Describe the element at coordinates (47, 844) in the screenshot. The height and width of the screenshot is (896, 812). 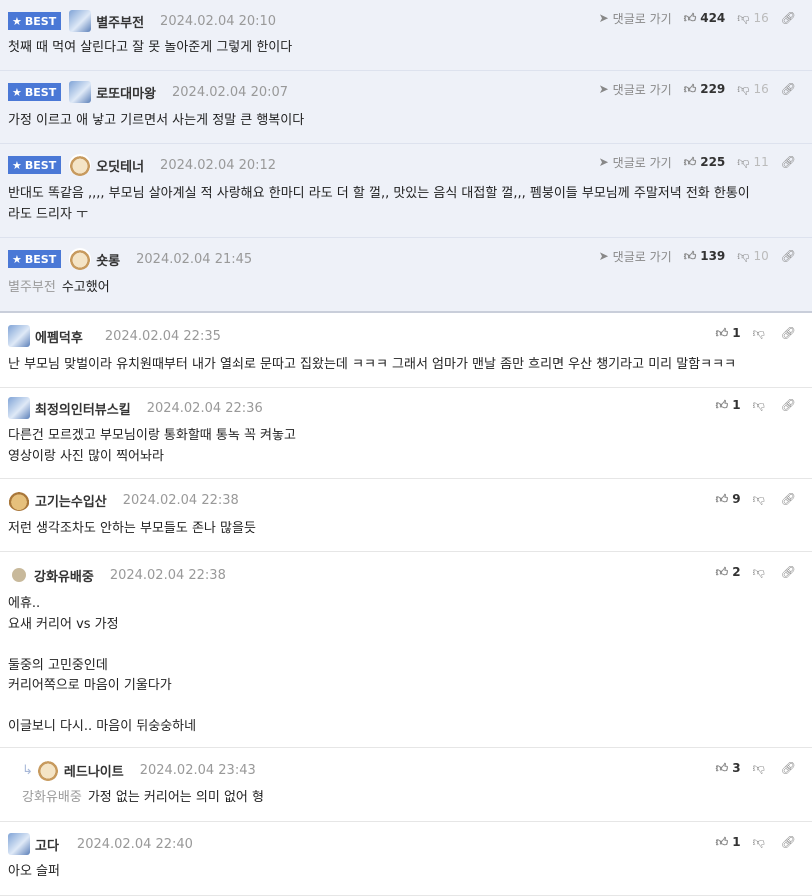
I see `author-nickname: 고다` at that location.